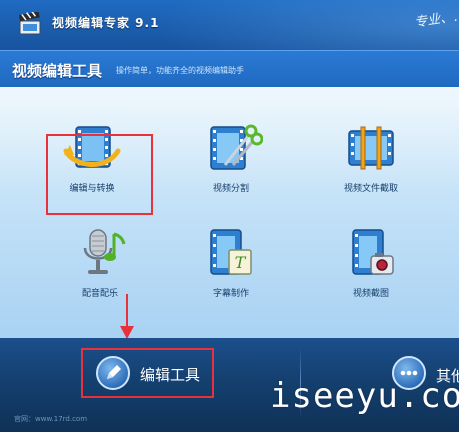 The width and height of the screenshot is (459, 432). I want to click on section-header: 视频编辑工具 操作简单，功能齐全的视频编辑助手, so click(229, 69).